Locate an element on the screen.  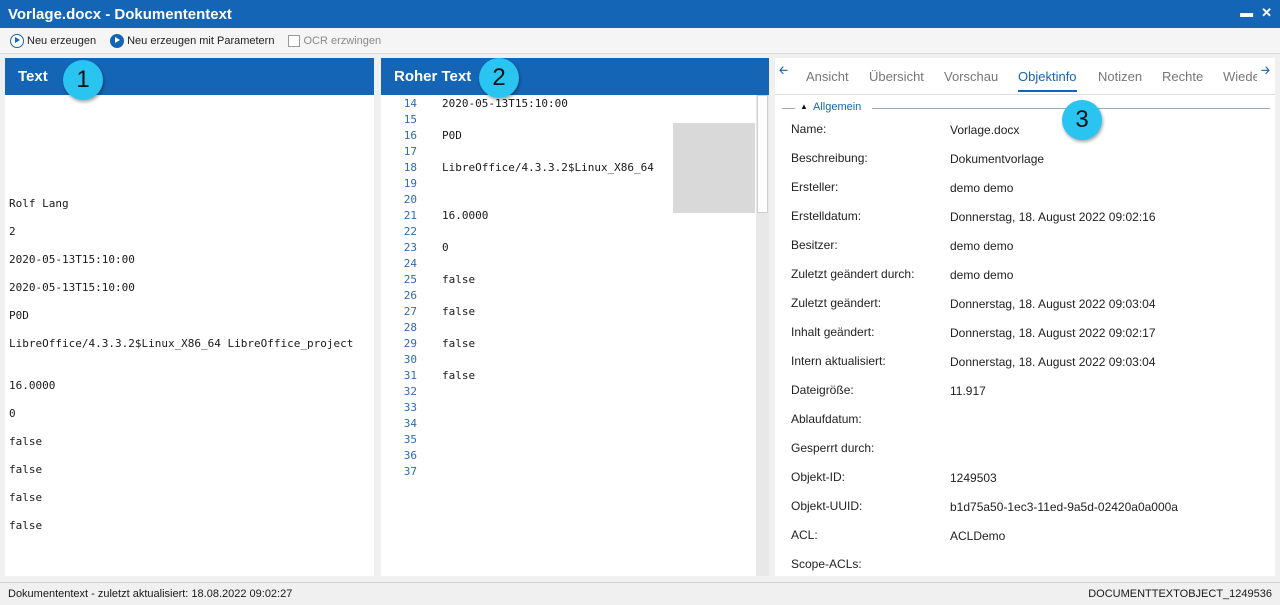
line-number: 14 is located at coordinates (410, 103).